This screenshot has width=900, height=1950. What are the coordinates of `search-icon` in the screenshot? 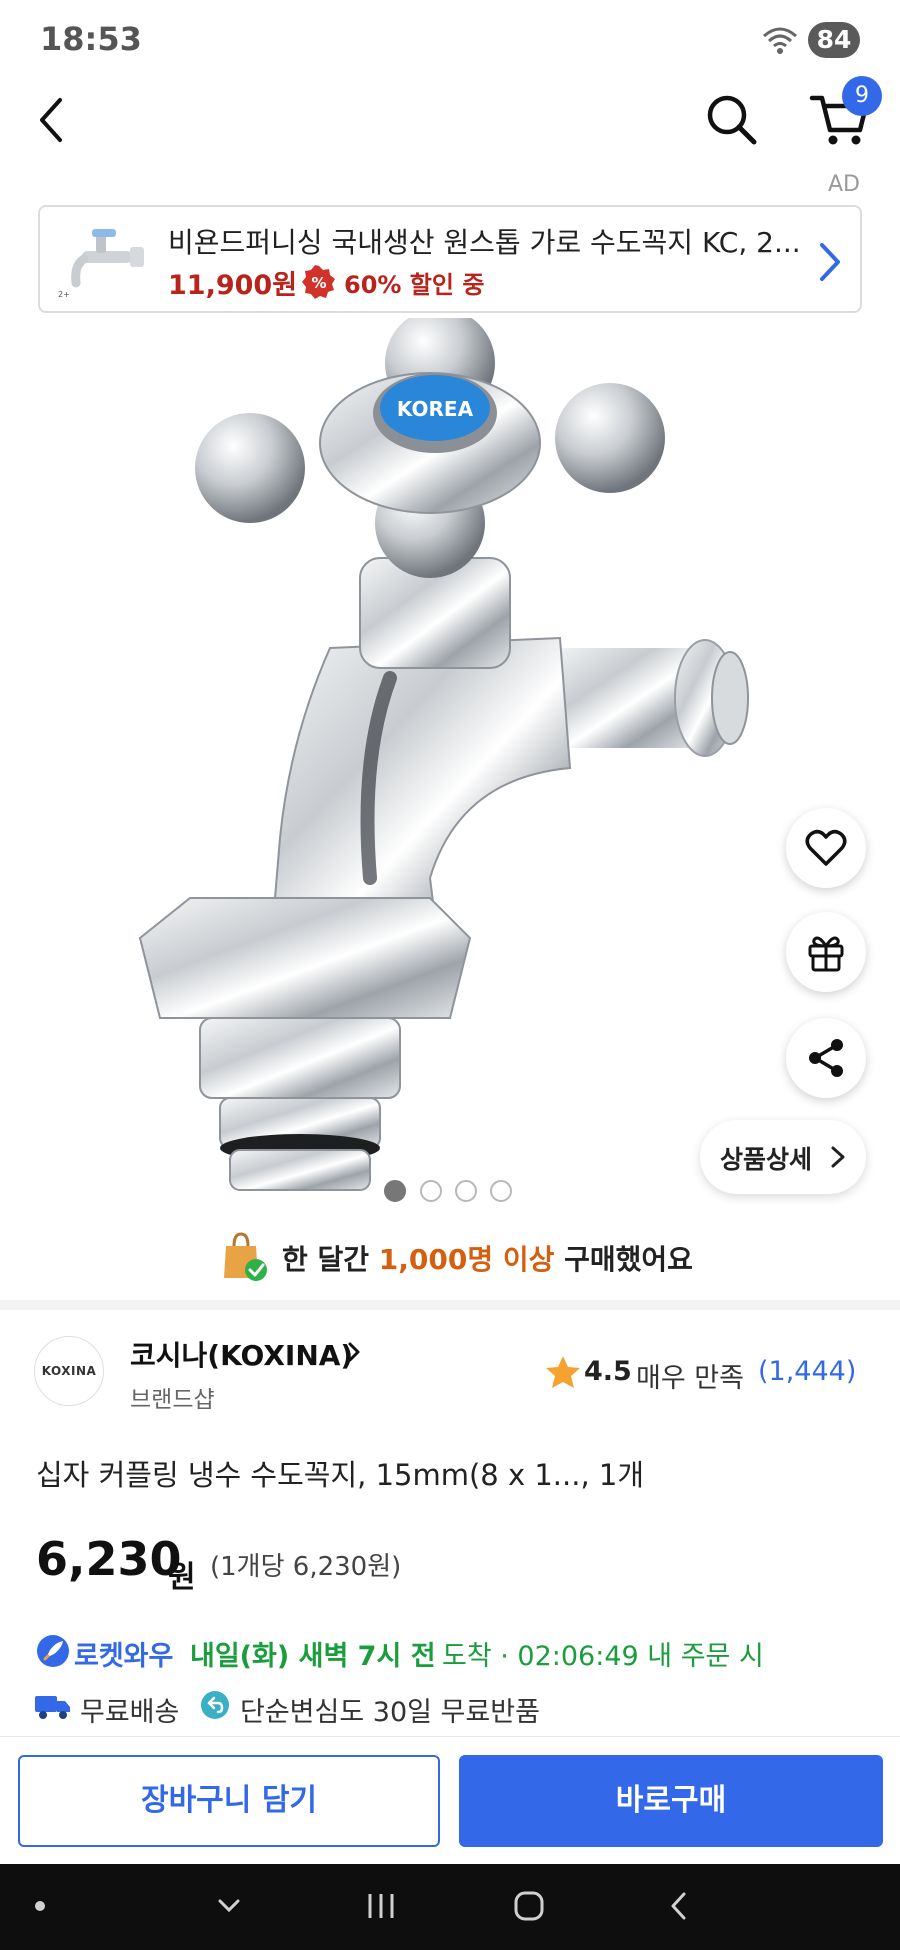 It's located at (732, 120).